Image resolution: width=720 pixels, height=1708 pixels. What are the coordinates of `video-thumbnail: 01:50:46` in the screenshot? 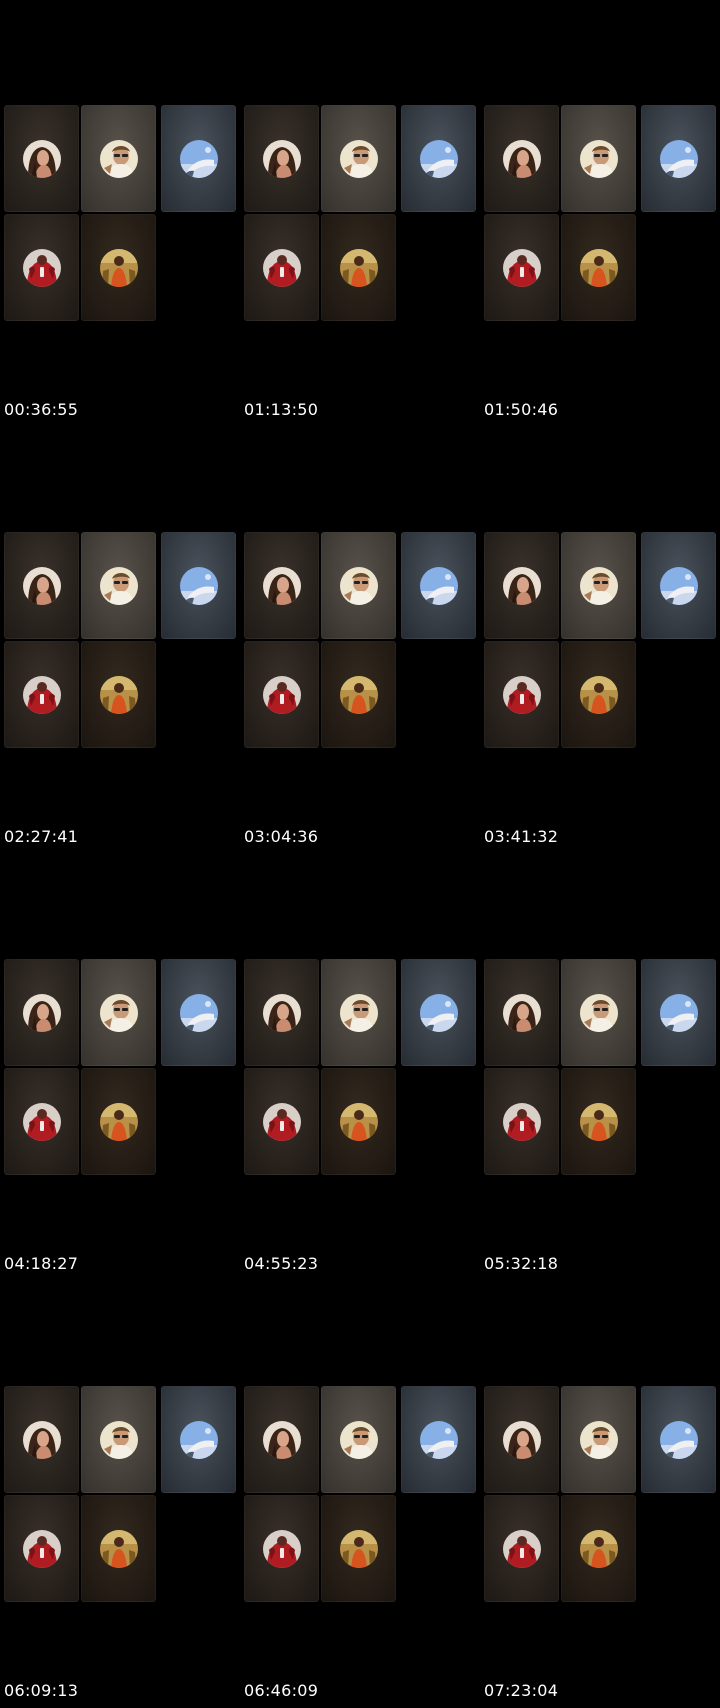 It's located at (600, 213).